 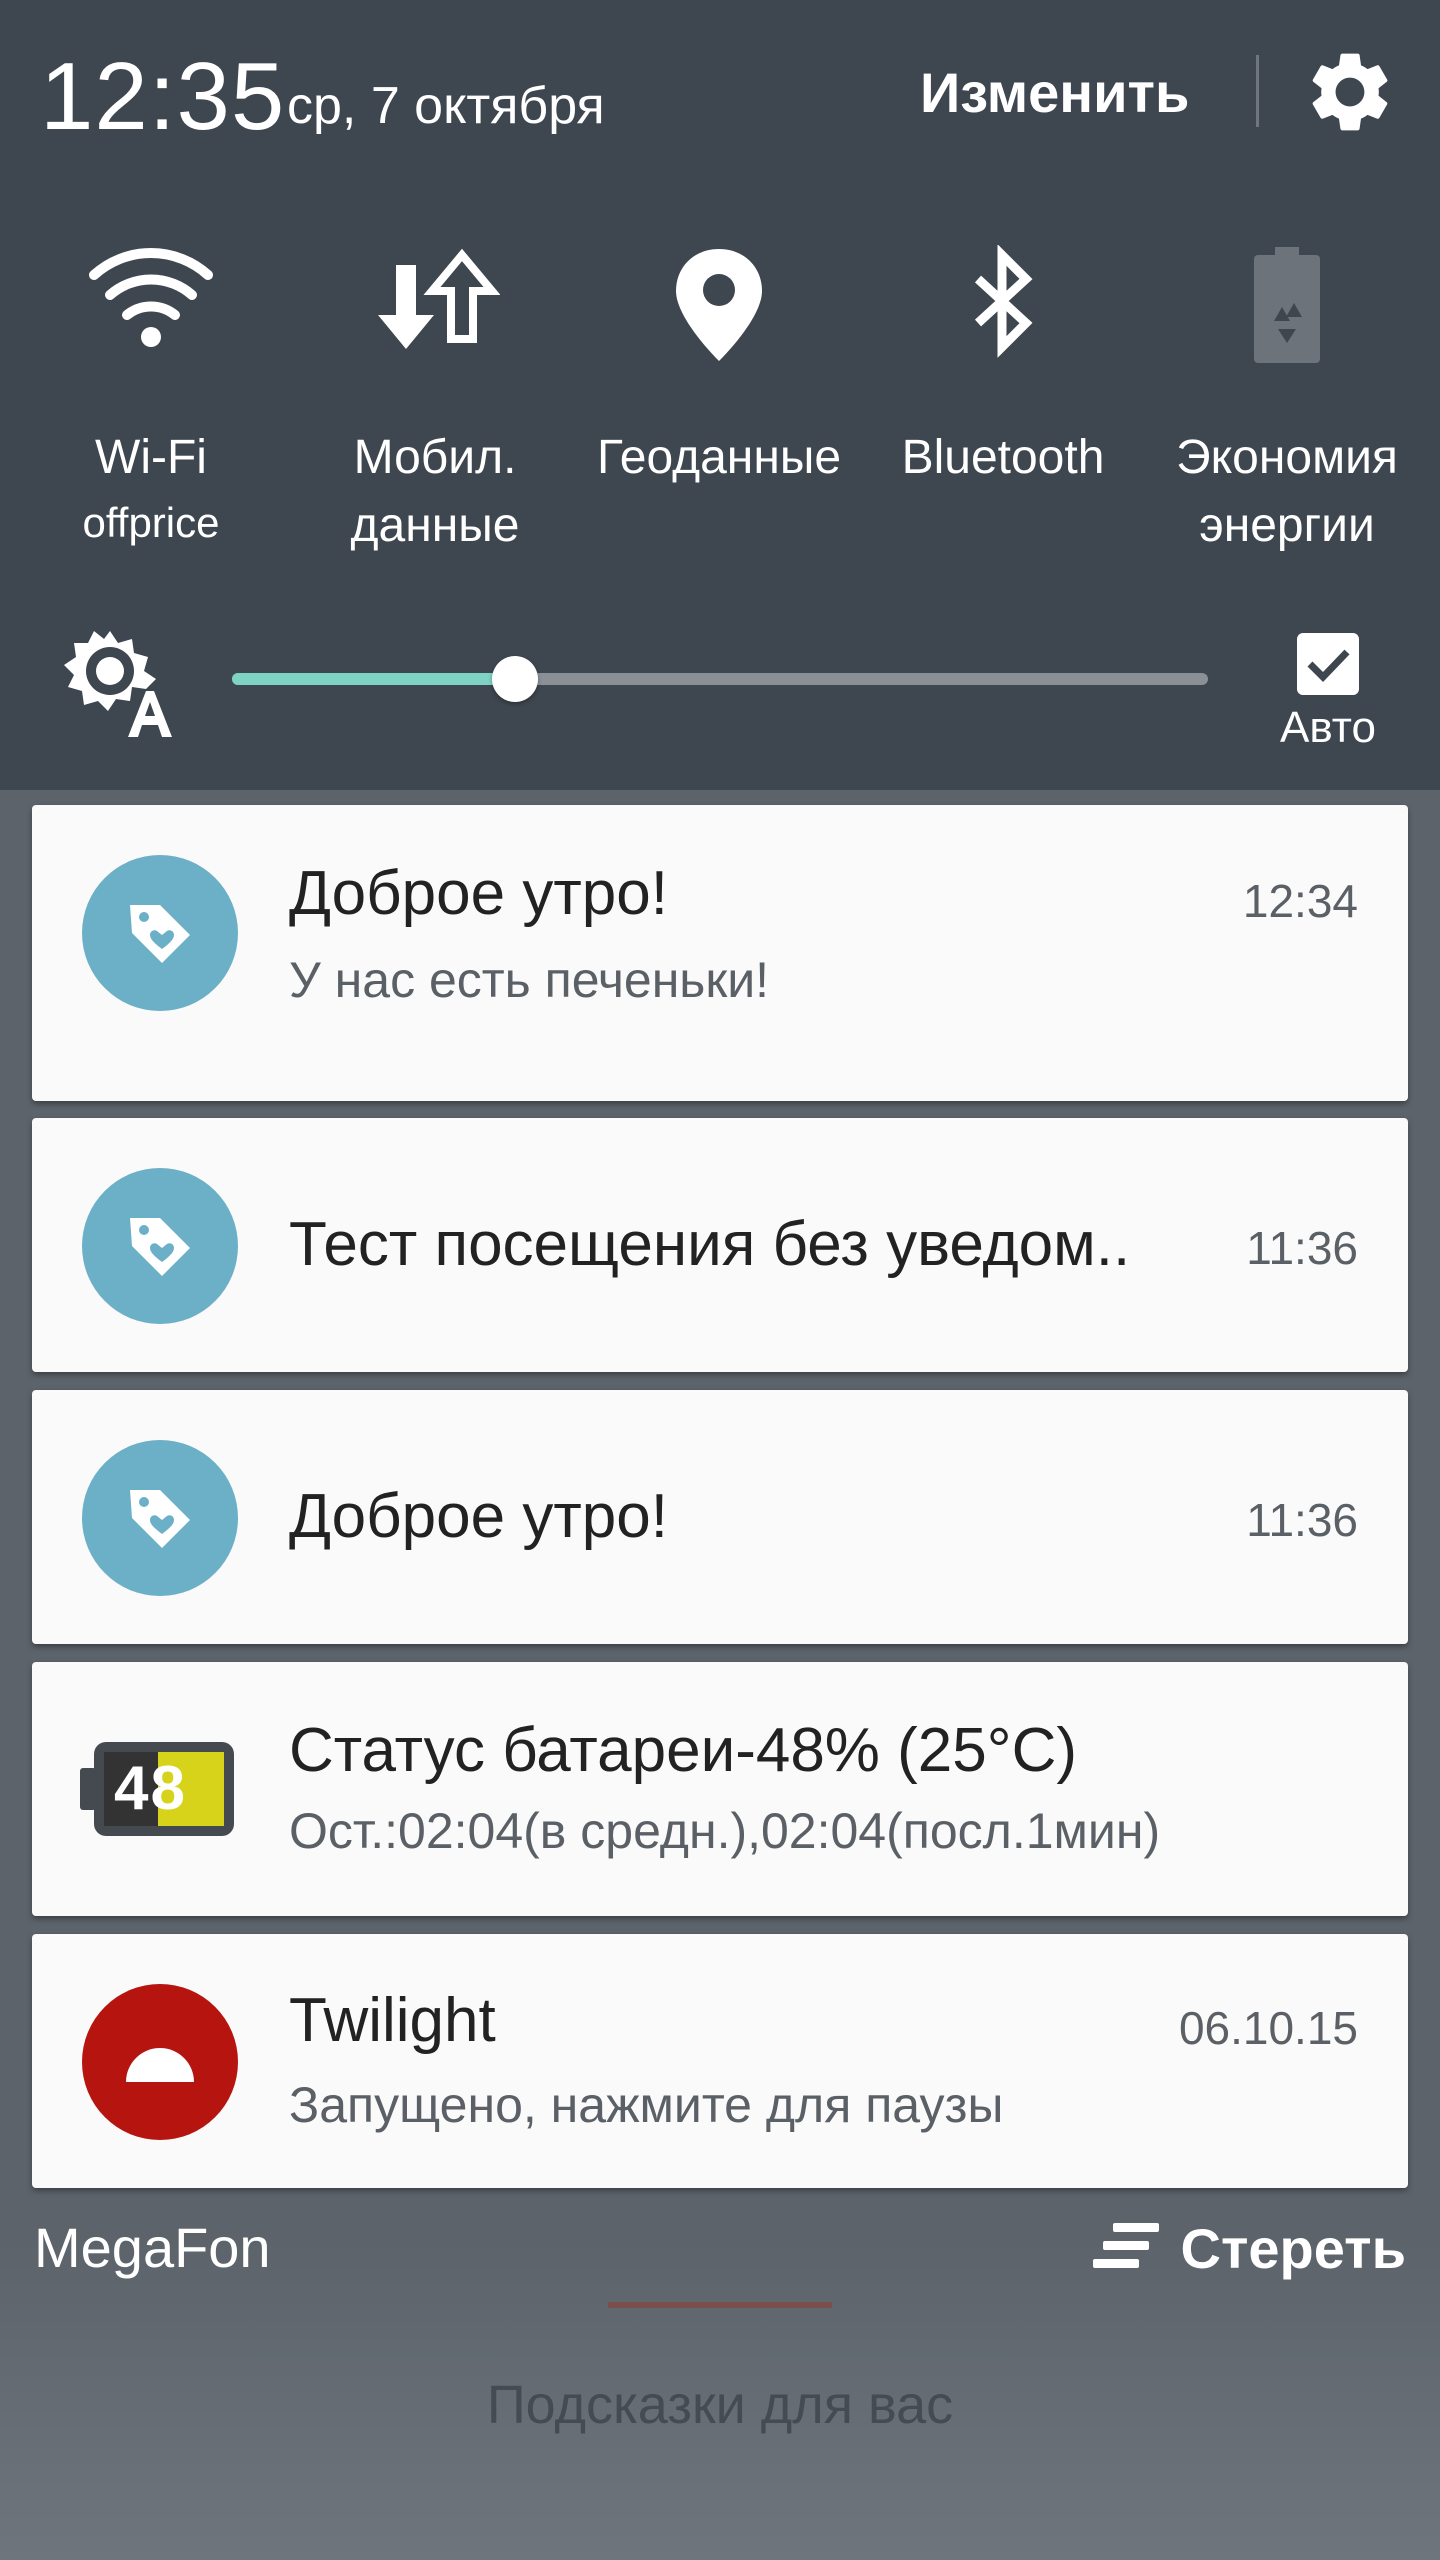 What do you see at coordinates (1293, 2248) in the screenshot?
I see `clear-all-label: Стереть` at bounding box center [1293, 2248].